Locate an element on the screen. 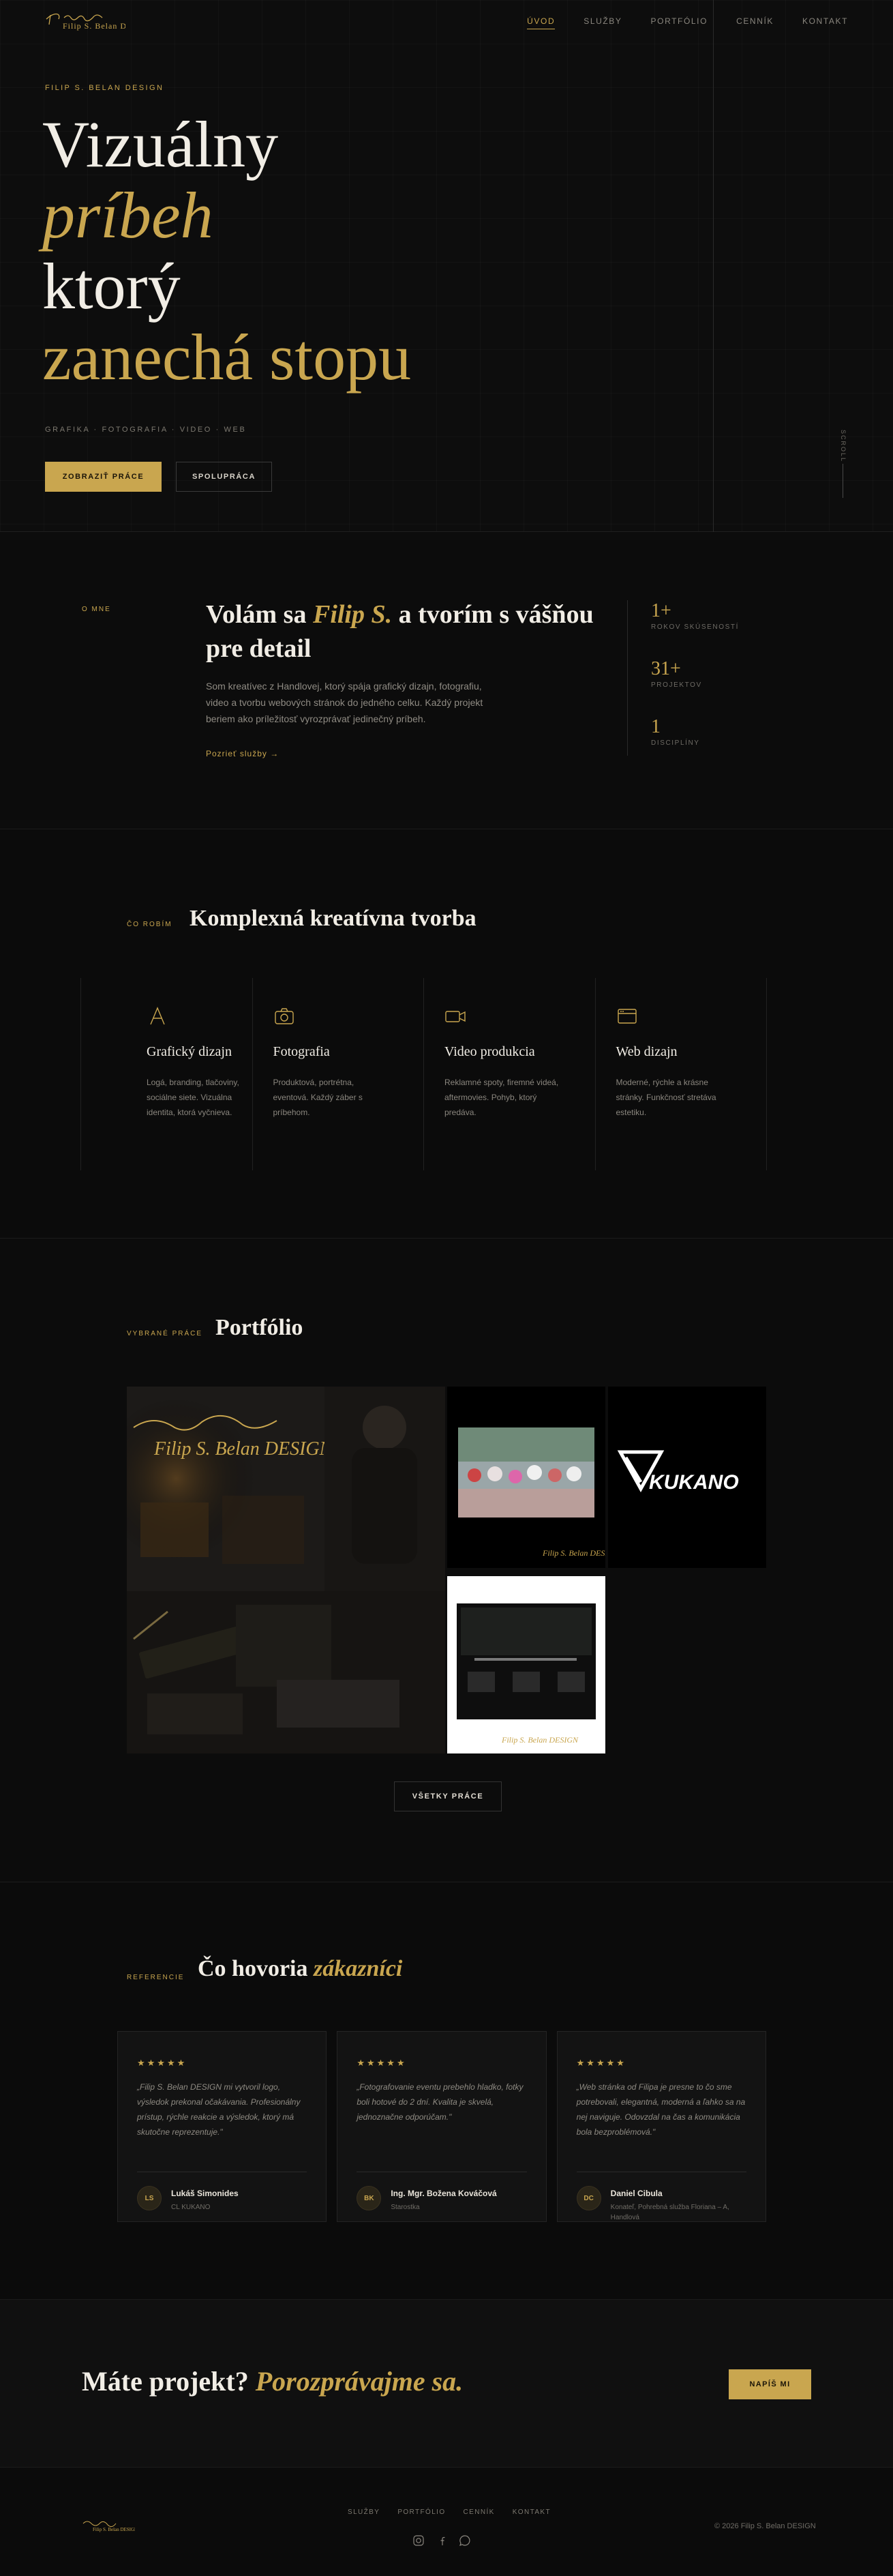 This screenshot has width=893, height=2576. nav-link-sluzby: SLUŽBY is located at coordinates (603, 22).